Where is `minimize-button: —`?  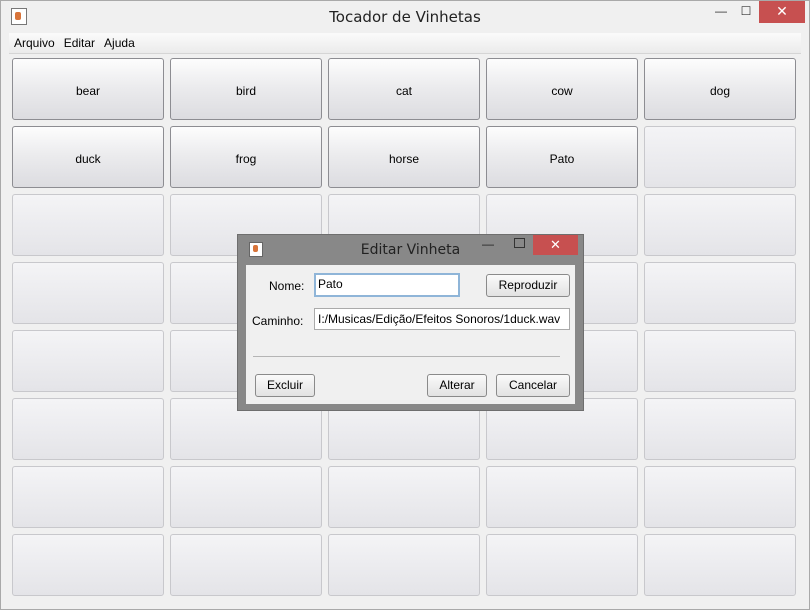 minimize-button: — is located at coordinates (721, 12).